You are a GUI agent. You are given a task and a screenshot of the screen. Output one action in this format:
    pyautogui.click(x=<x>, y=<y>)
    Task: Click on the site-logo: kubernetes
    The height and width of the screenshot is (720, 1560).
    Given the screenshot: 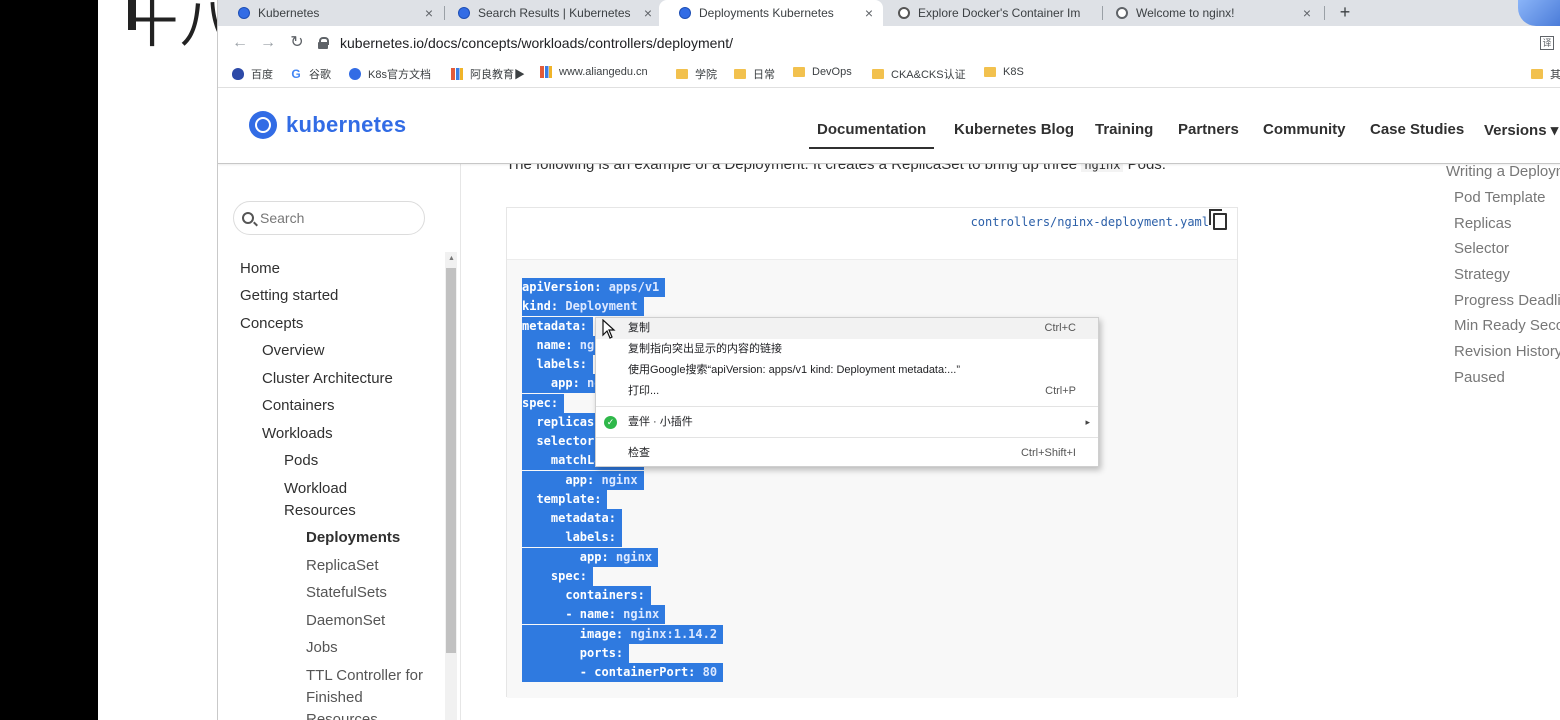 What is the action you would take?
    pyautogui.click(x=327, y=125)
    